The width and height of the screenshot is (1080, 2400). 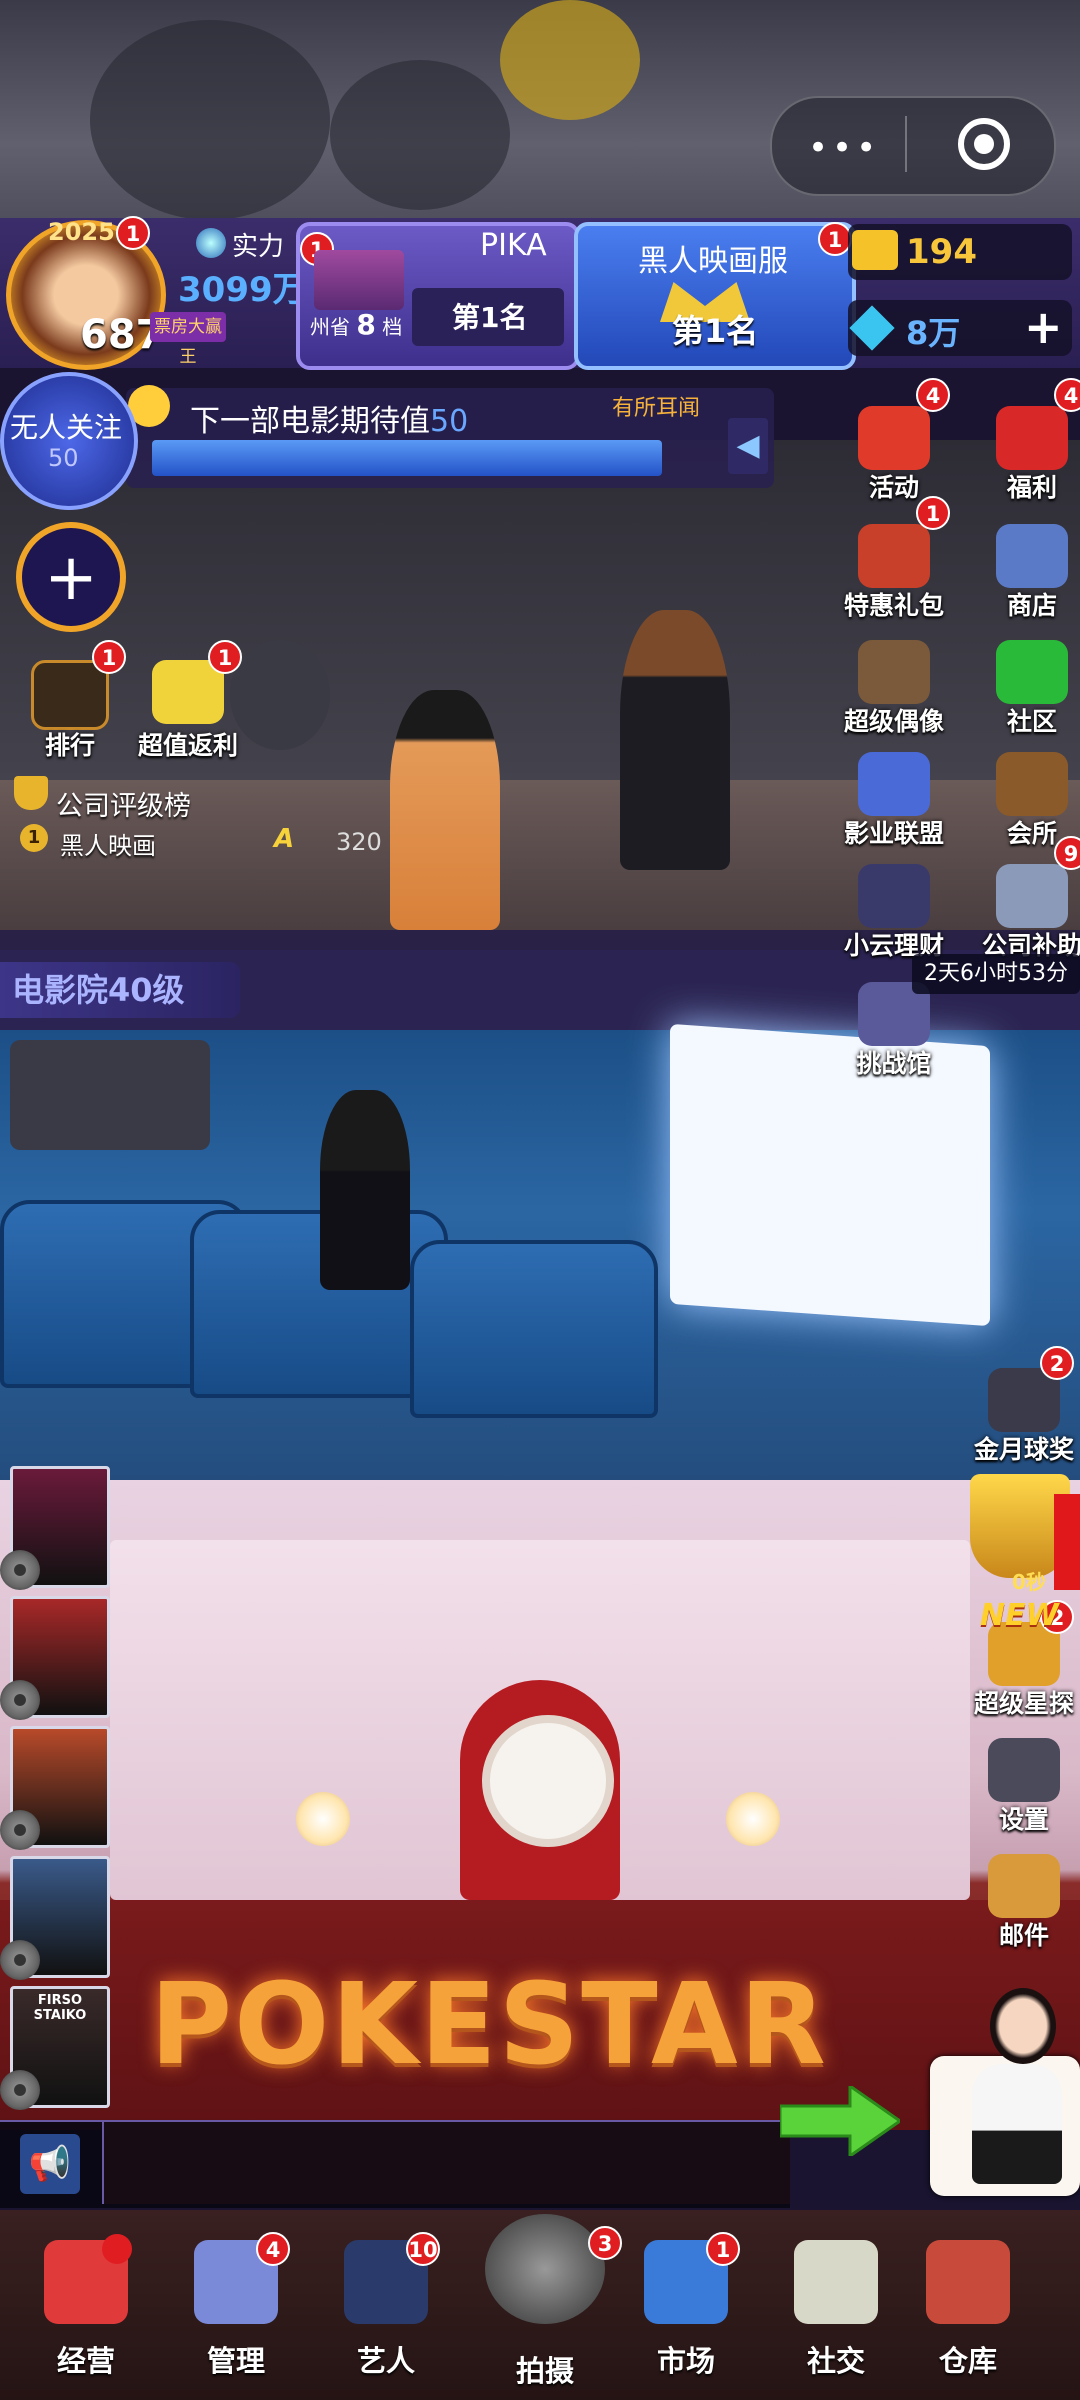 What do you see at coordinates (1032, 672) in the screenshot?
I see `wechat-icon` at bounding box center [1032, 672].